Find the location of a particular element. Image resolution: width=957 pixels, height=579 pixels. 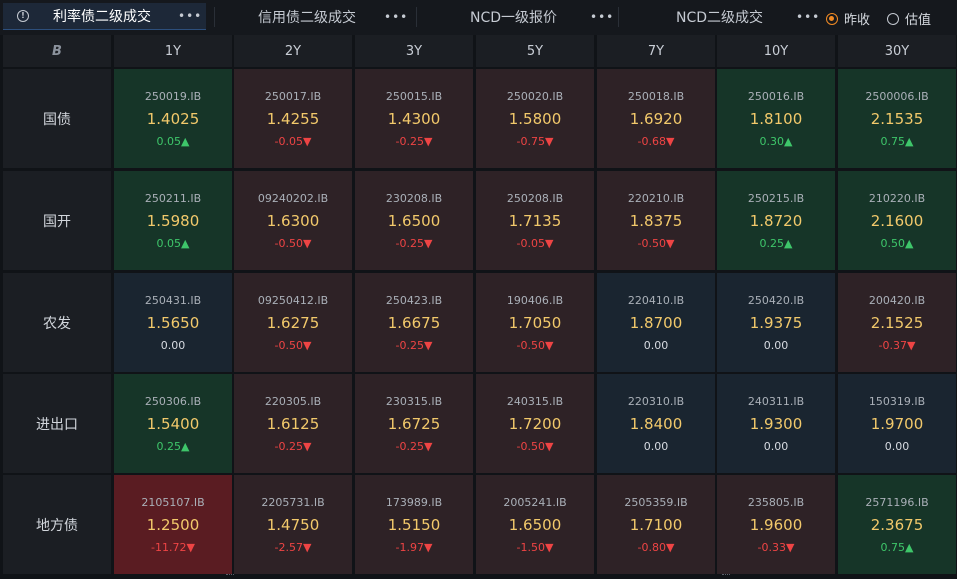

row-label: 国开 is located at coordinates (57, 220).